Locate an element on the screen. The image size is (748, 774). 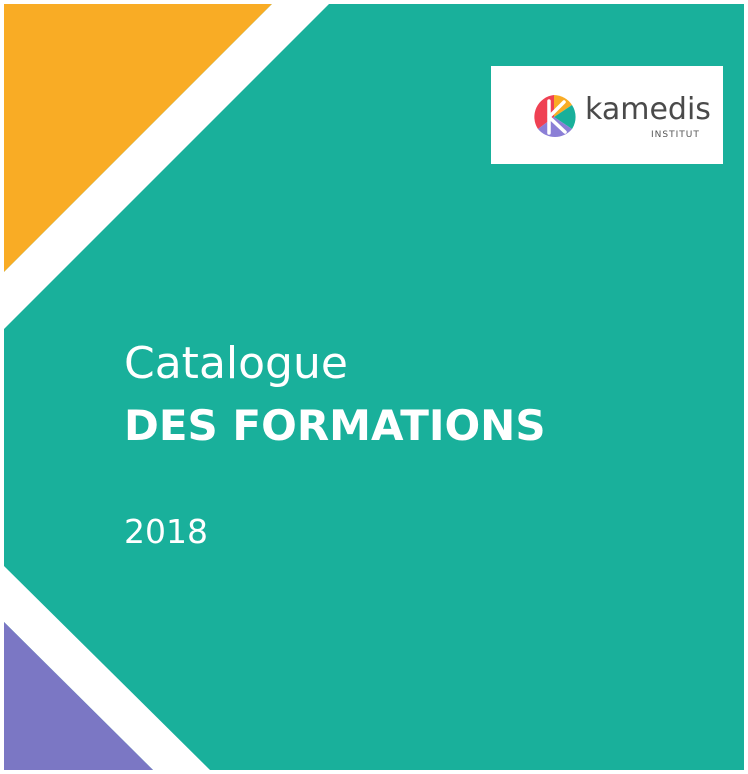
logo-subtitle: INSTITUT is located at coordinates (675, 135).